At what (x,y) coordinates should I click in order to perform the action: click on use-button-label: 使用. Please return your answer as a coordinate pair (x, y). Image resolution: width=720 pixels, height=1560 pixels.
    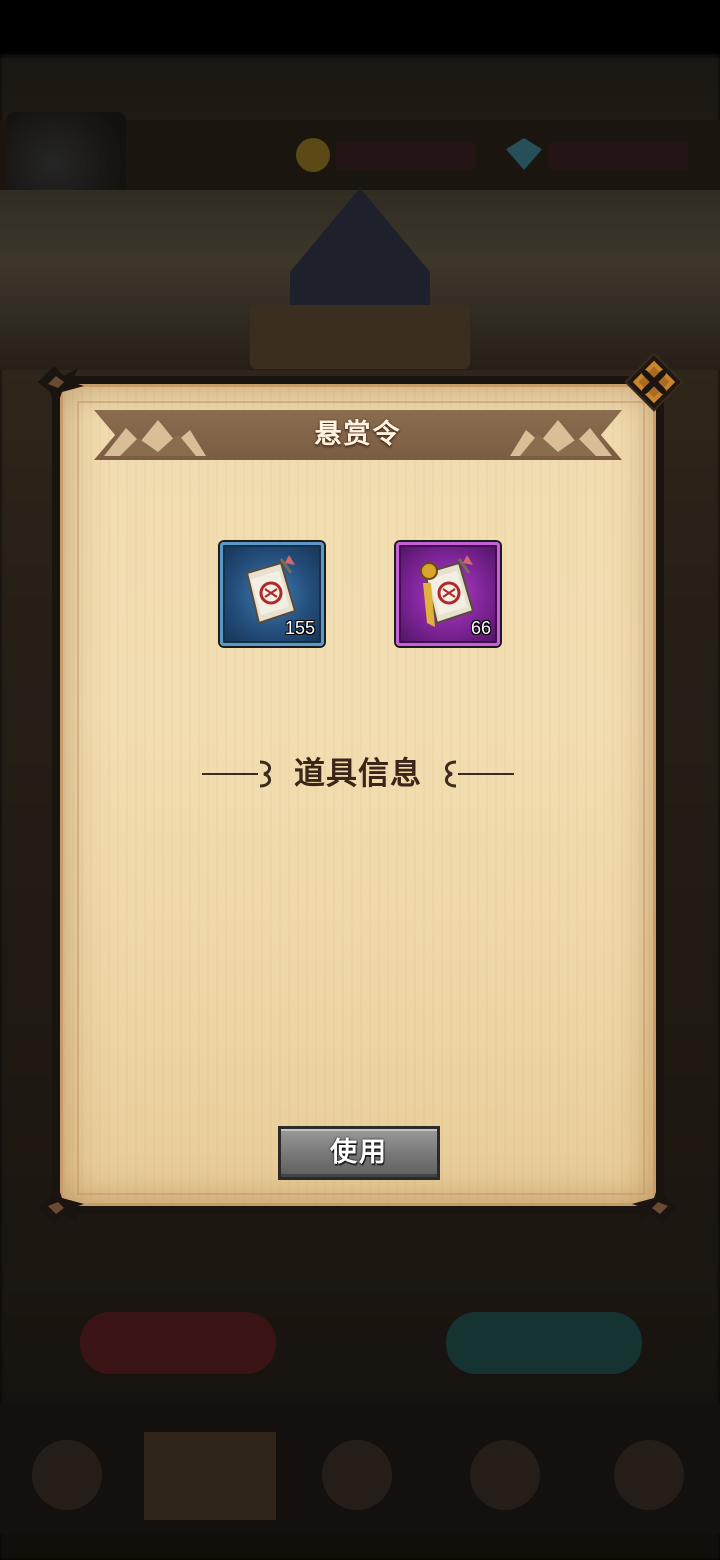
    Looking at the image, I should click on (359, 1152).